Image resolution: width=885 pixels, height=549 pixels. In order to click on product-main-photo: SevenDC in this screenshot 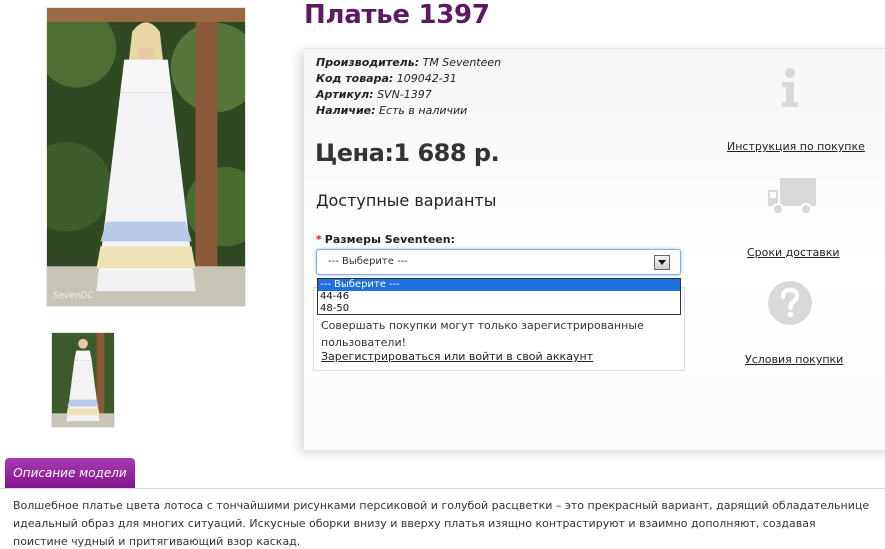, I will do `click(146, 157)`.